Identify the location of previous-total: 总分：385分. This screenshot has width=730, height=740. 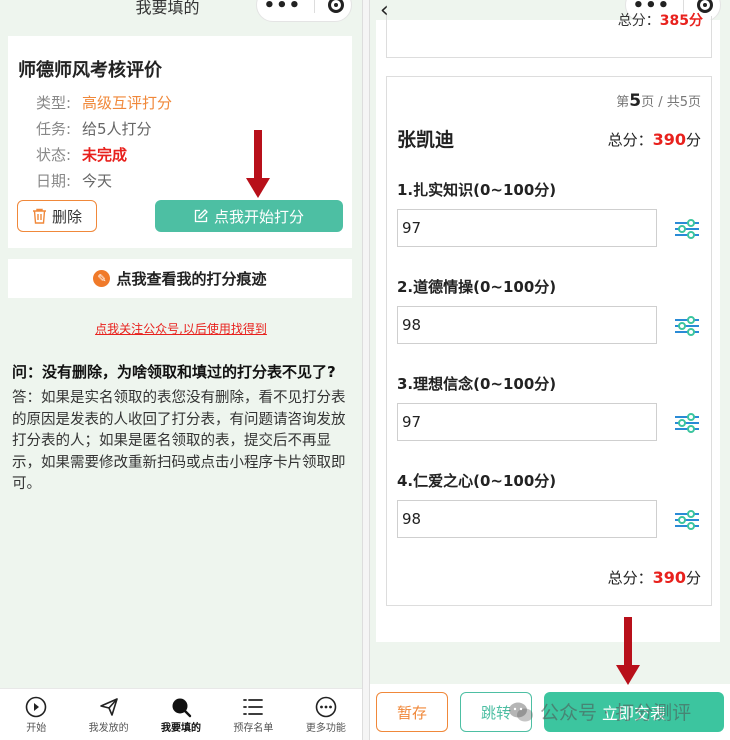
(660, 20).